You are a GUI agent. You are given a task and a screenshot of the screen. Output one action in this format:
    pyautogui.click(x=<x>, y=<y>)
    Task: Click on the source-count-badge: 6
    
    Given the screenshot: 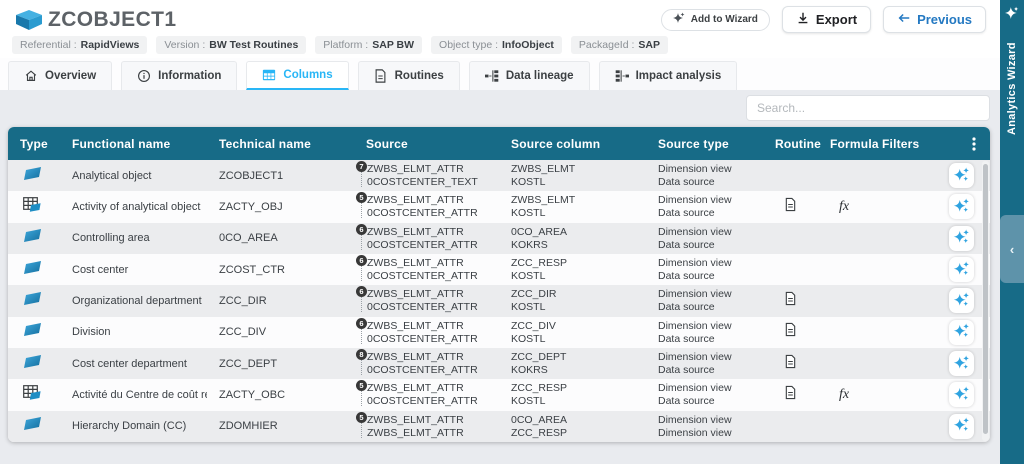 What is the action you would take?
    pyautogui.click(x=361, y=260)
    